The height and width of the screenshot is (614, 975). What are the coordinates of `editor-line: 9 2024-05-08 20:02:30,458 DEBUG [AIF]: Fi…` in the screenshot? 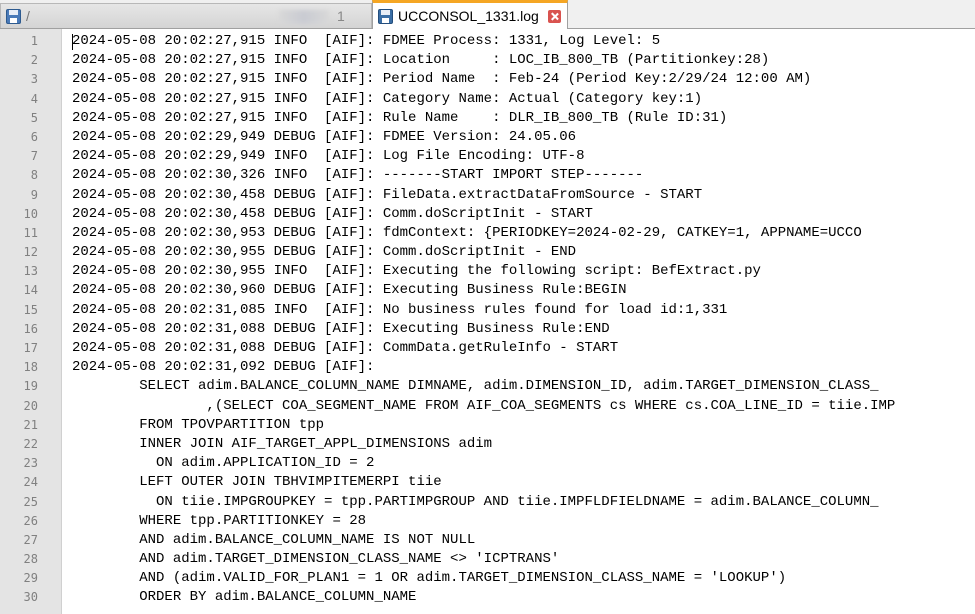 It's located at (487, 195).